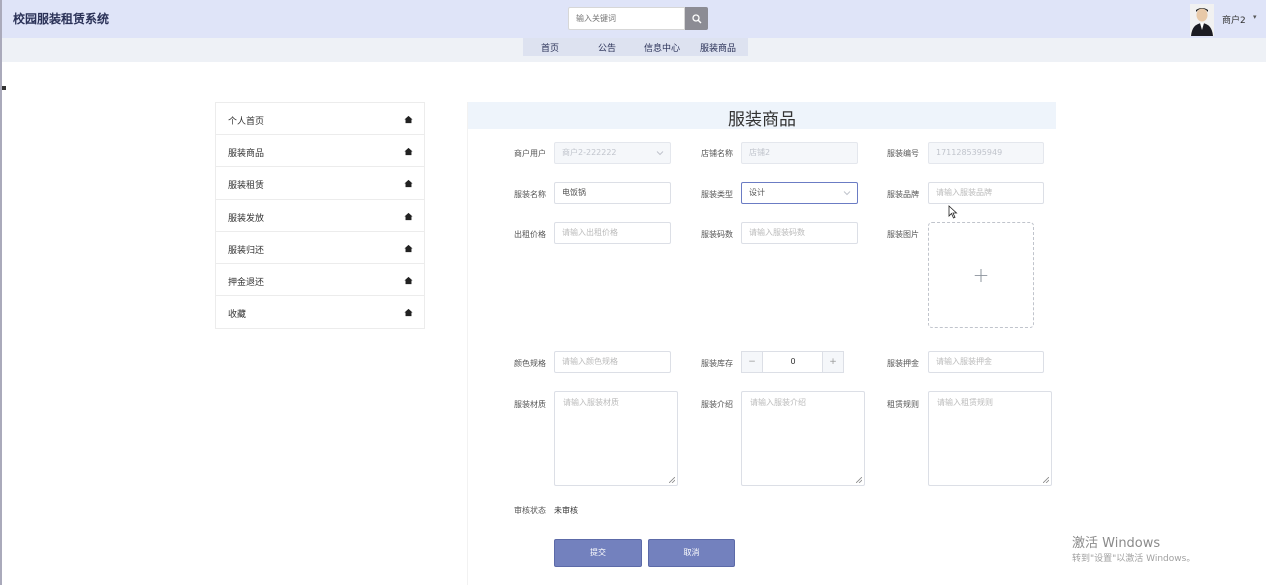 The height and width of the screenshot is (585, 1266). Describe the element at coordinates (799, 233) in the screenshot. I see `clothing-size-input: 请输入服装码数` at that location.